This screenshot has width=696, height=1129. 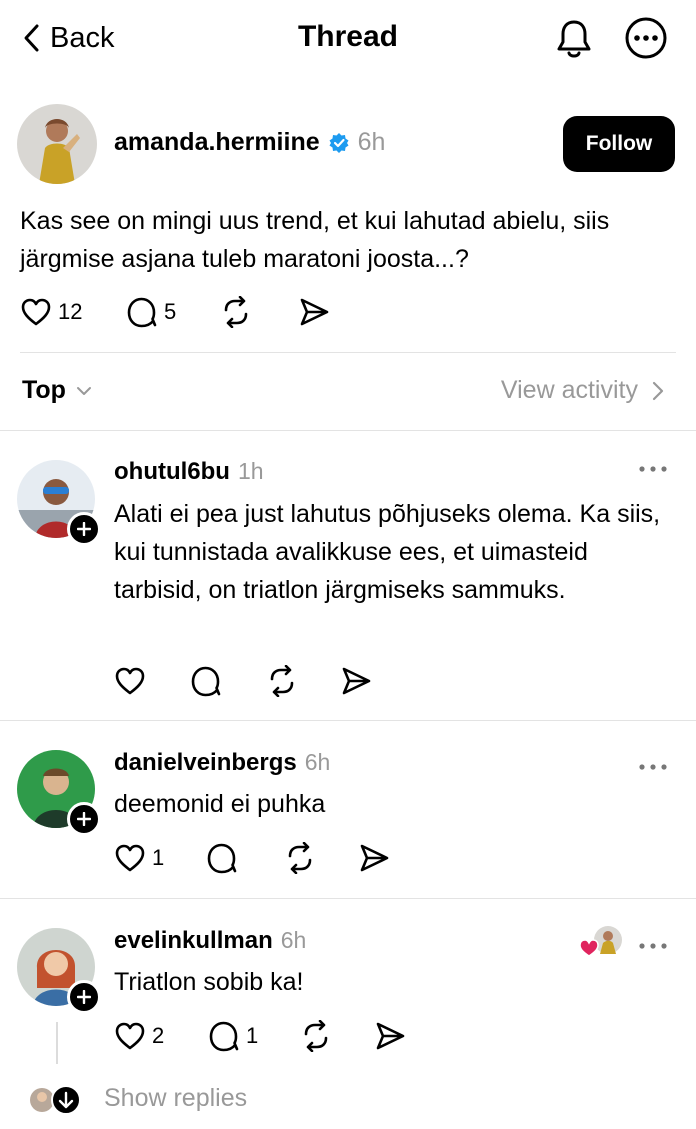 What do you see at coordinates (172, 472) in the screenshot?
I see `reply-username: ohutul6bu` at bounding box center [172, 472].